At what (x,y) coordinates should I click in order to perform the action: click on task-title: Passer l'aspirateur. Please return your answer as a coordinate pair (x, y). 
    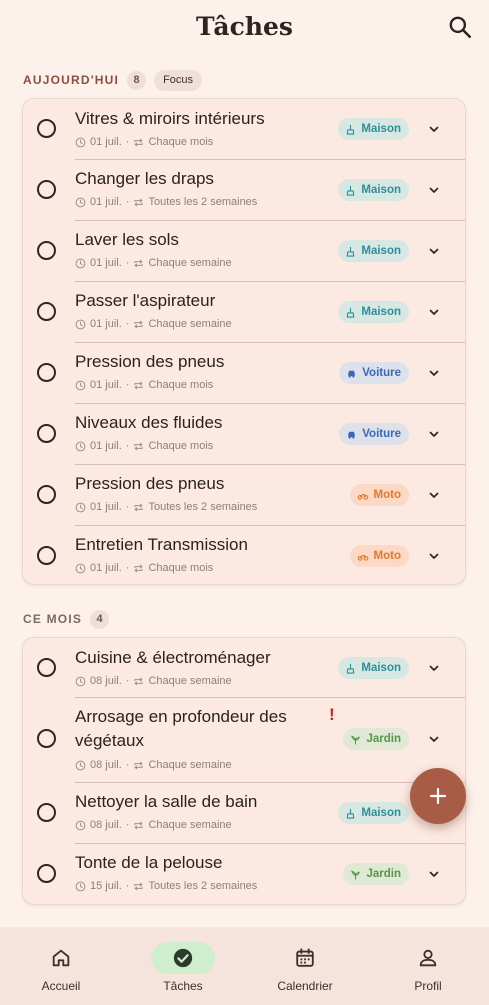
    Looking at the image, I should click on (145, 300).